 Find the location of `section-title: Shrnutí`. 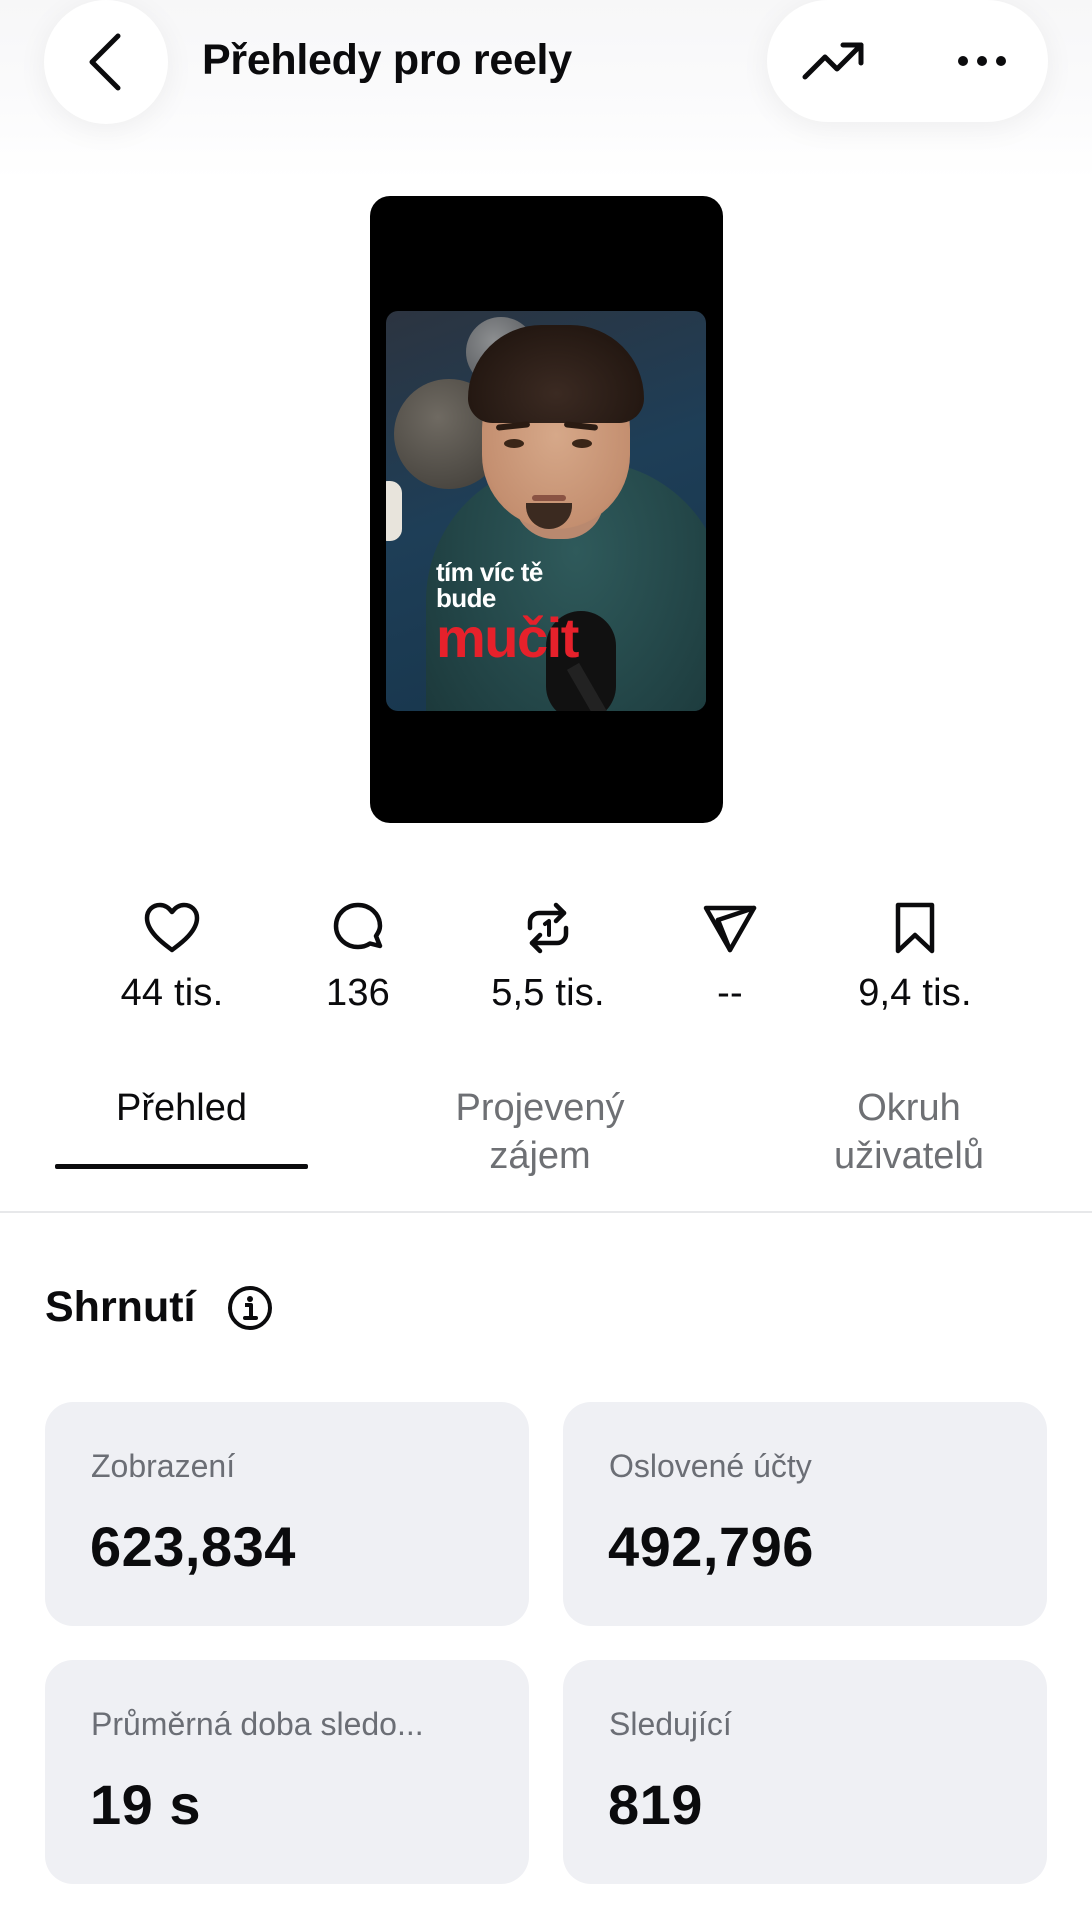

section-title: Shrnutí is located at coordinates (120, 1307).